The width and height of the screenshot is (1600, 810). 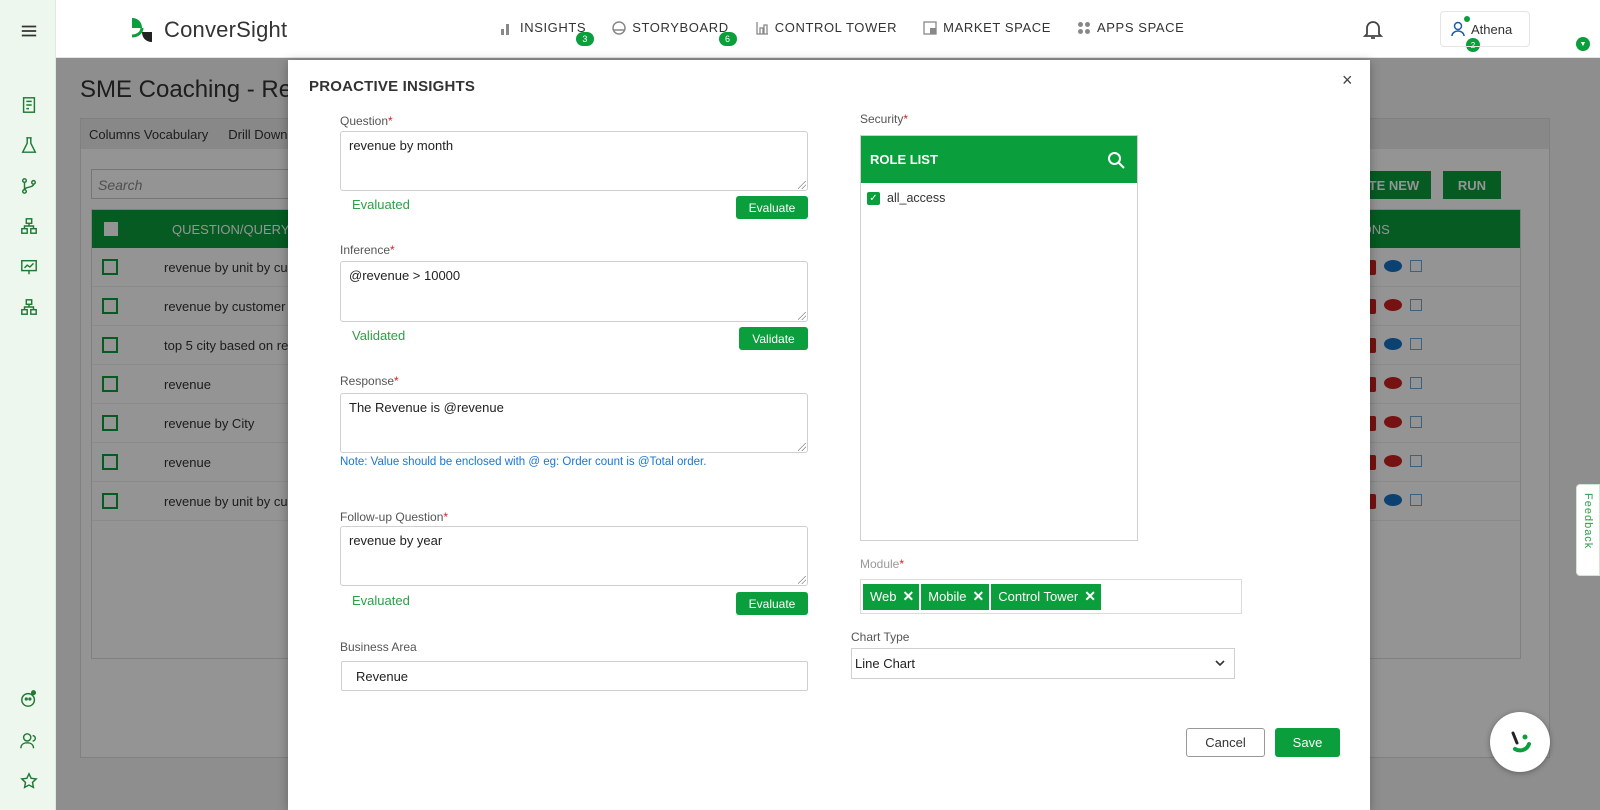 What do you see at coordinates (1116, 160) in the screenshot?
I see `search-icon` at bounding box center [1116, 160].